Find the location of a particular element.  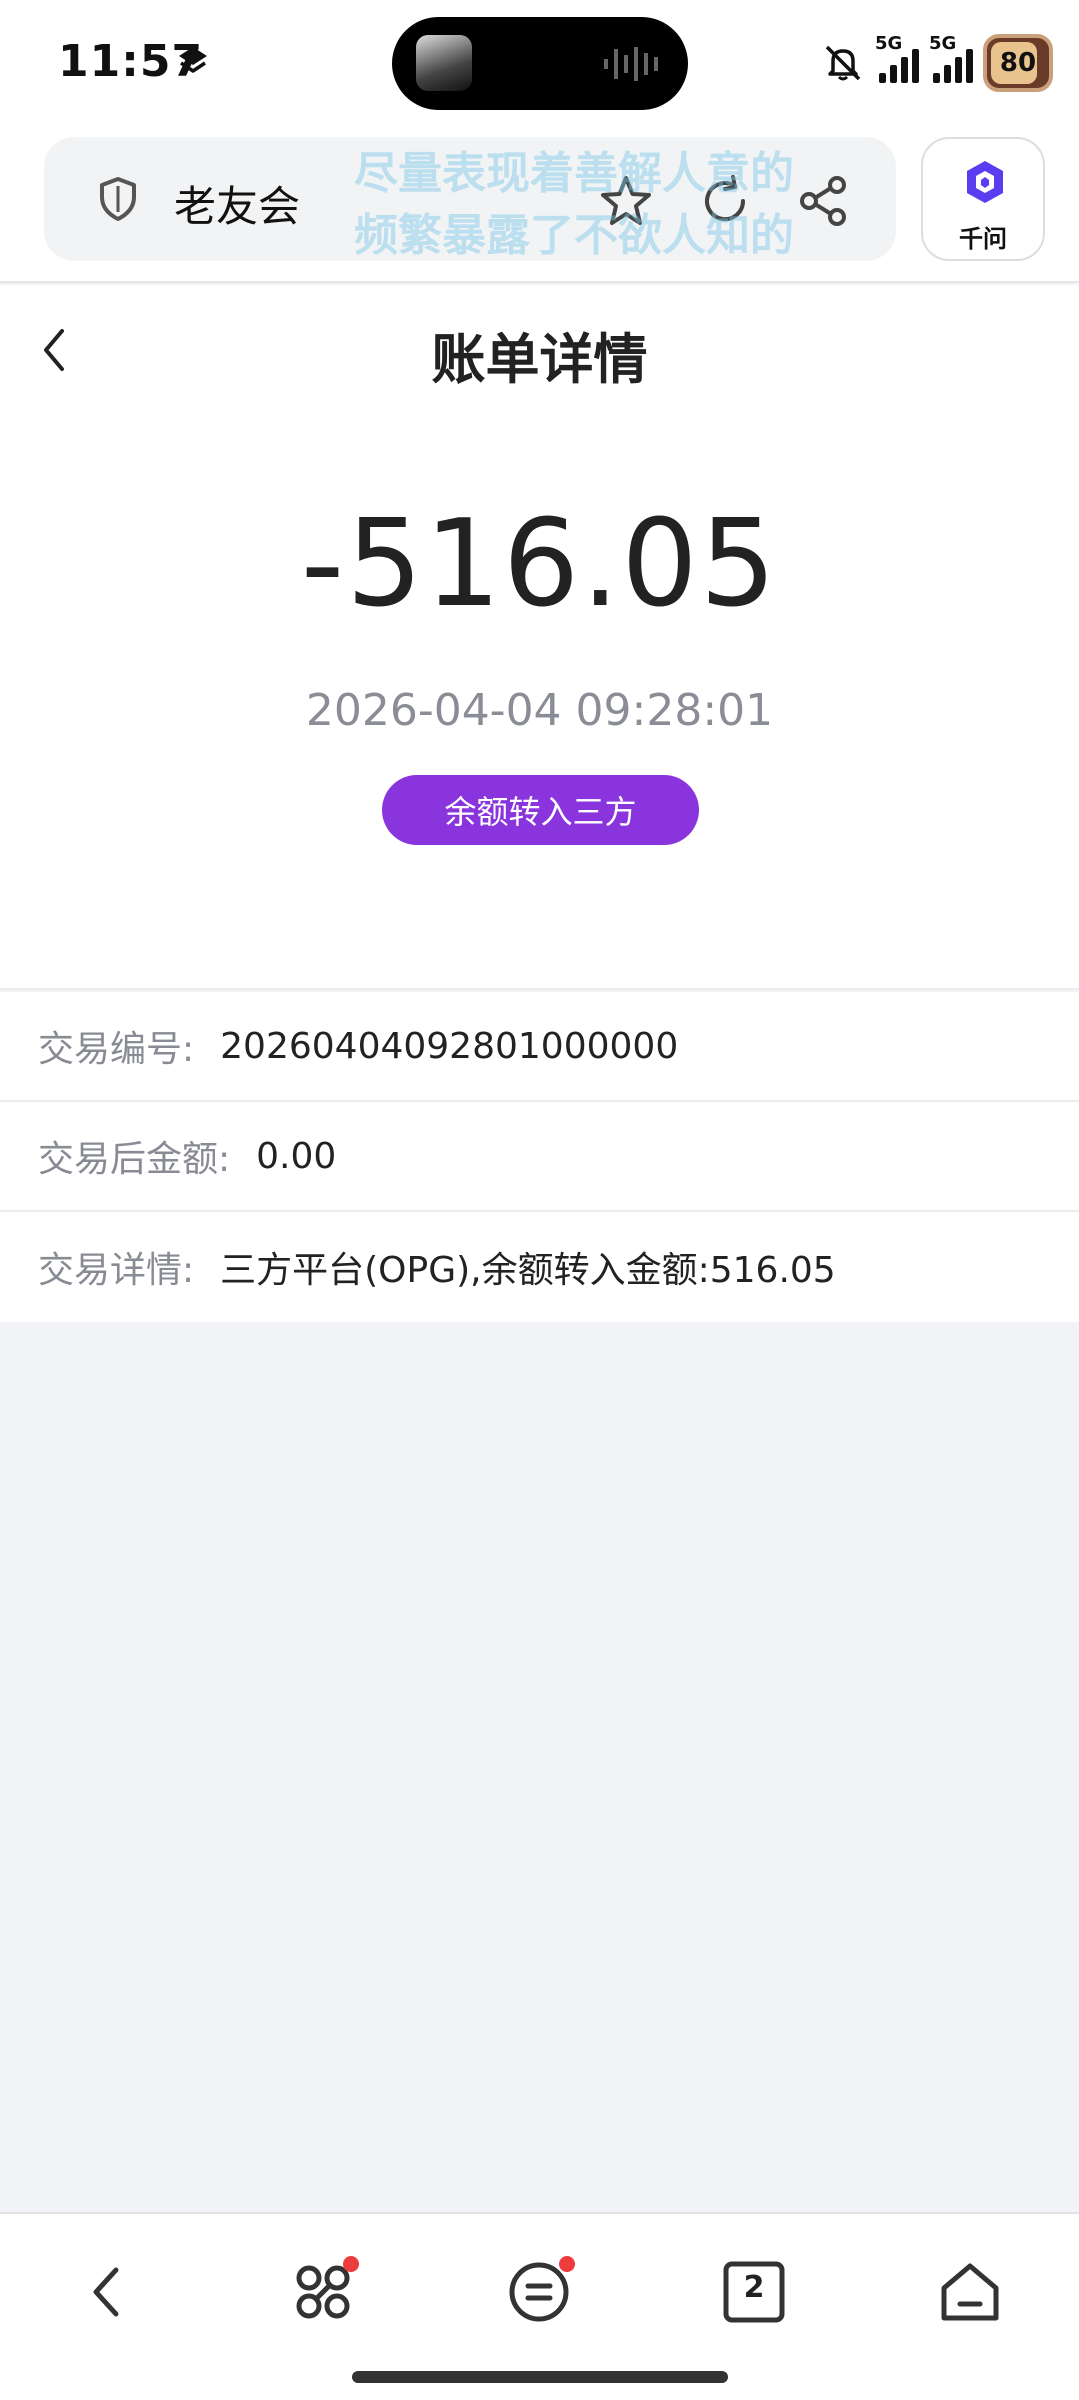

detail-row-description: 交易详情: 三方平台(OPG),余额转入金额:516.05 is located at coordinates (539, 1267).